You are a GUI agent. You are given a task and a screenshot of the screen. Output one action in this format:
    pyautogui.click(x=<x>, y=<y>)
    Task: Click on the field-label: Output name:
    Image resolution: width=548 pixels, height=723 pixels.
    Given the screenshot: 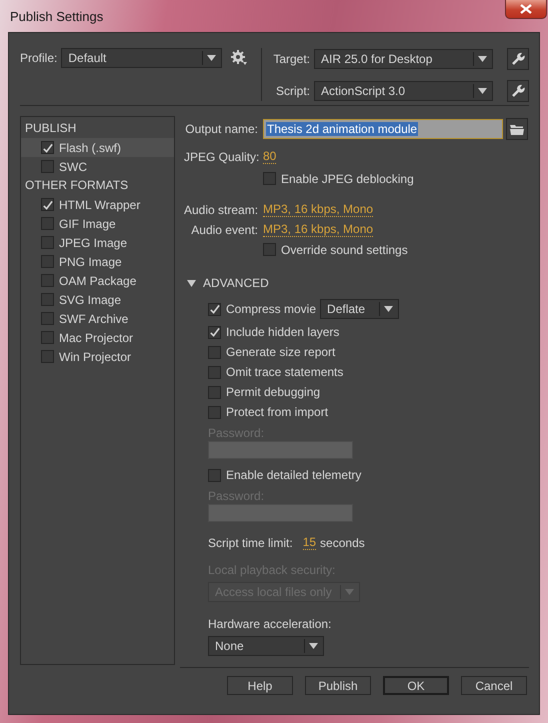 What is the action you would take?
    pyautogui.click(x=221, y=129)
    